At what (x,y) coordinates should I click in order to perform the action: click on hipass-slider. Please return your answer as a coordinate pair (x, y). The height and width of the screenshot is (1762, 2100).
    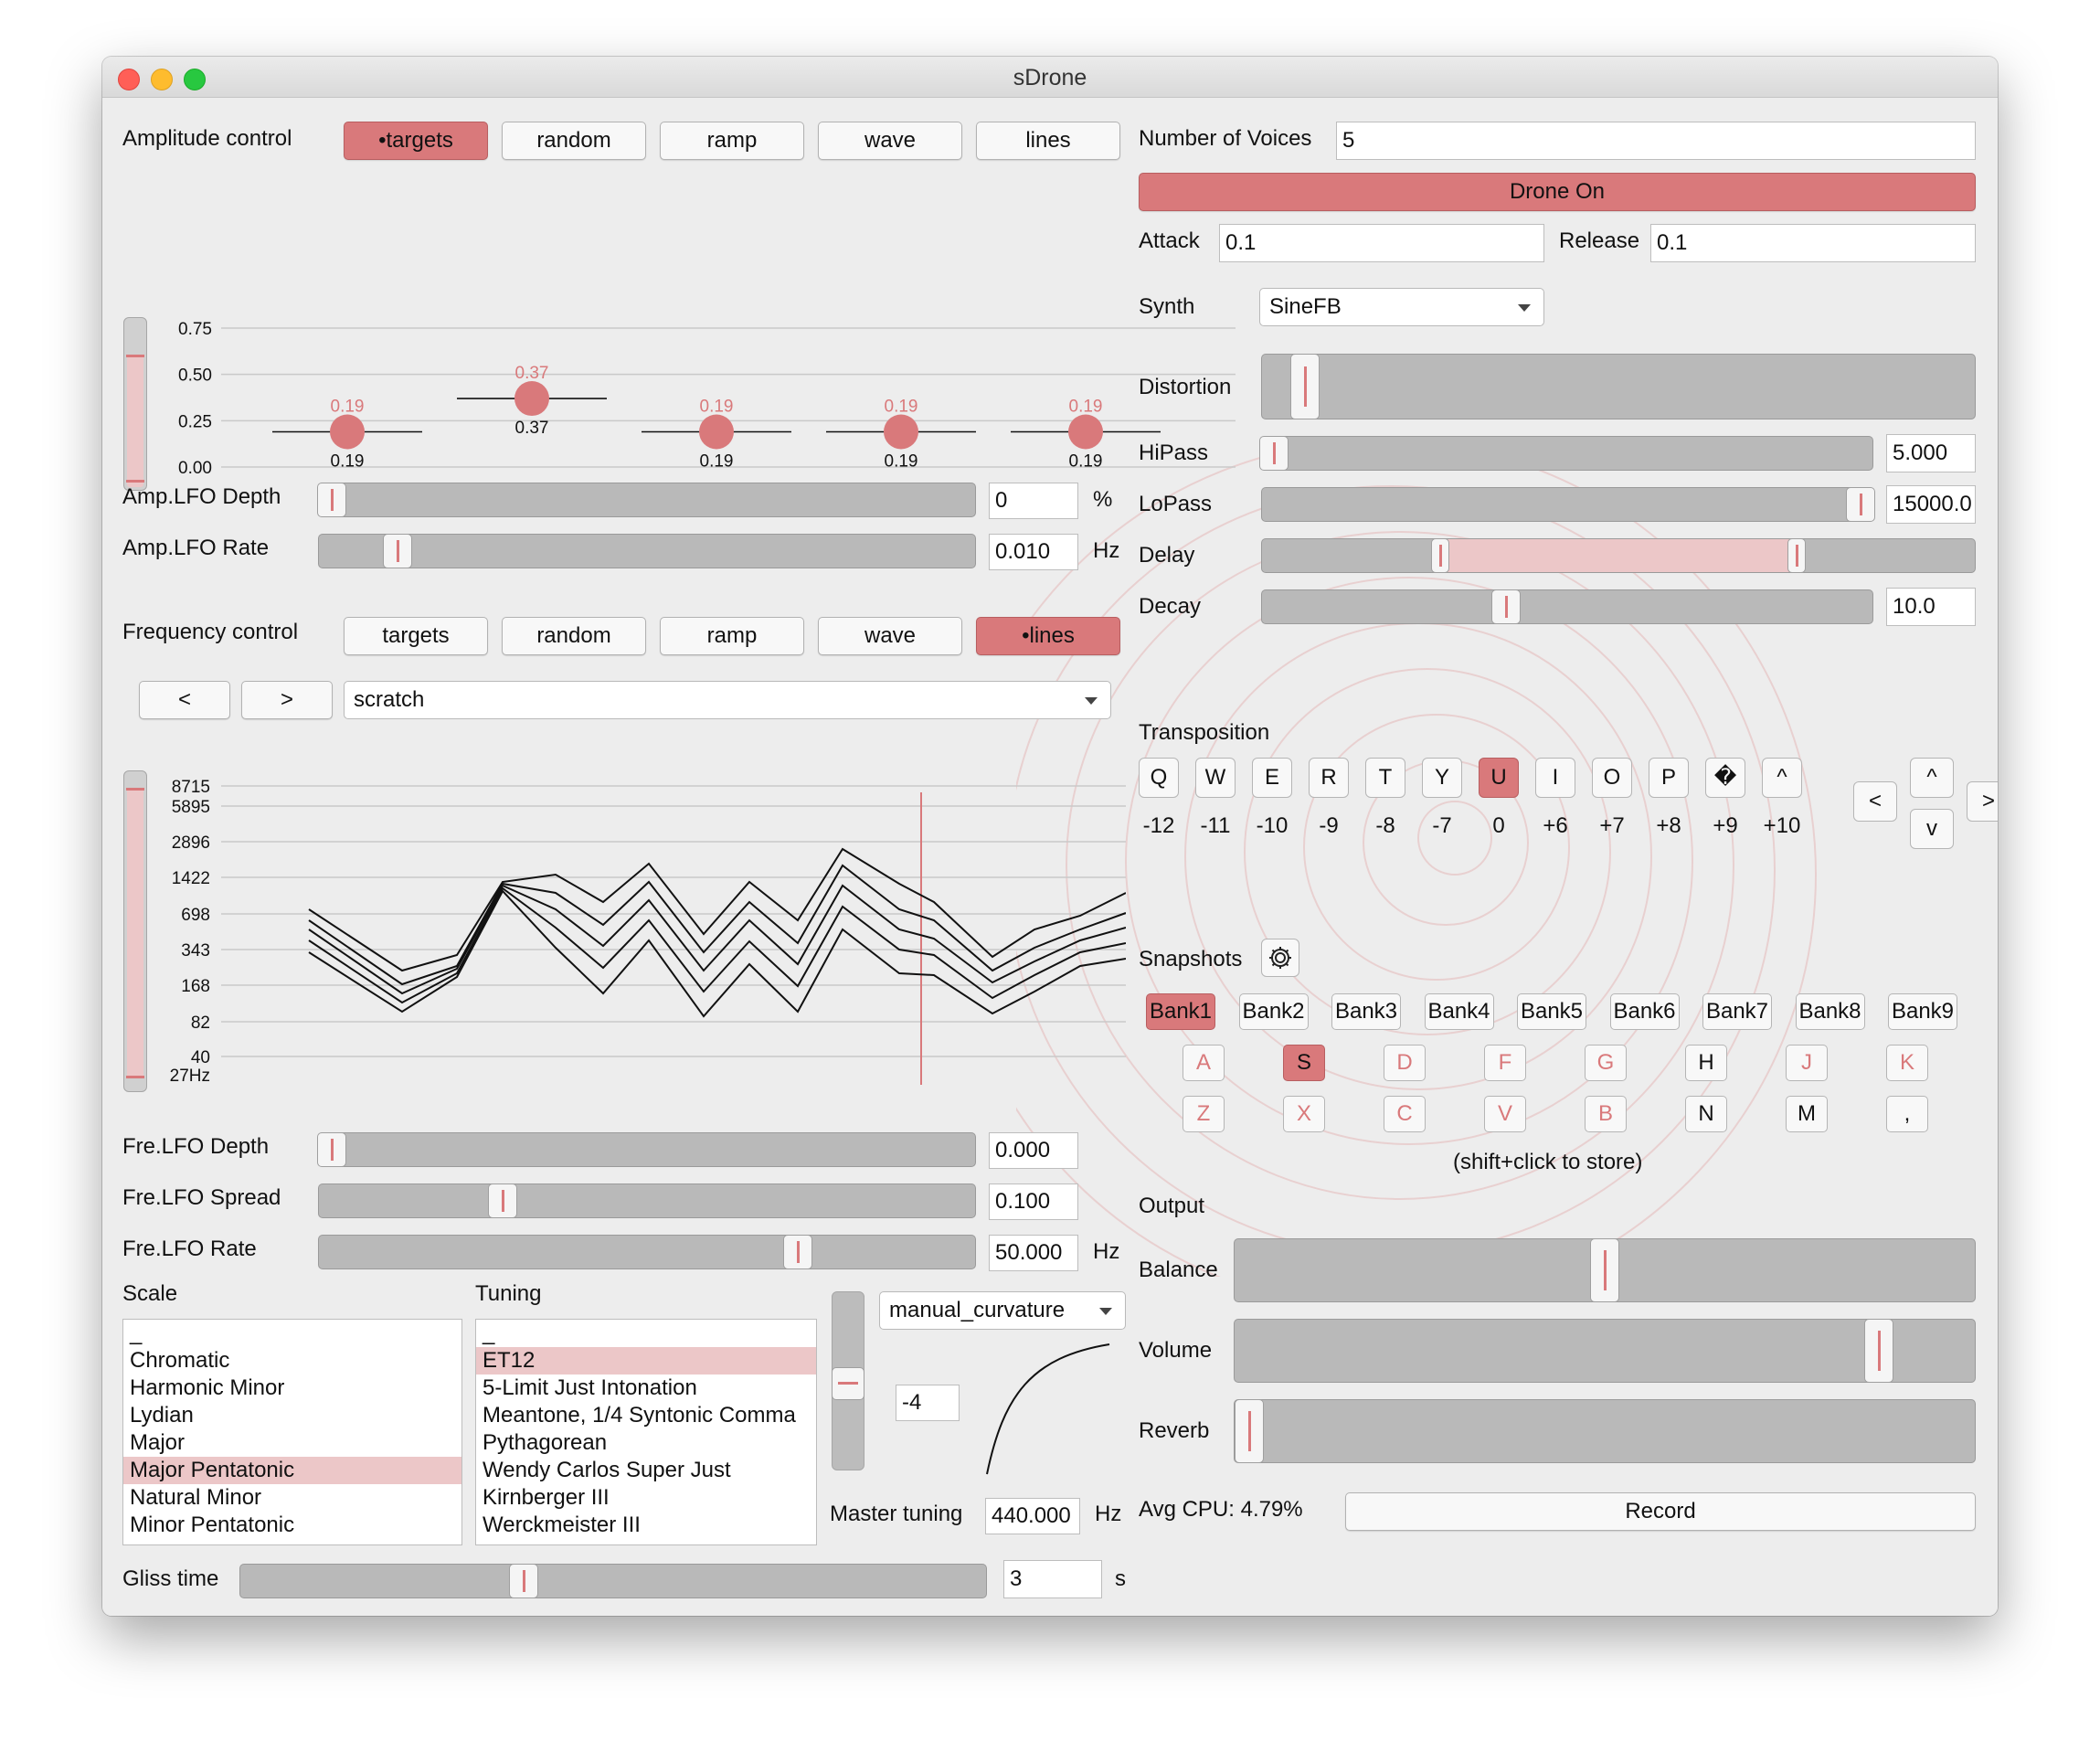
    Looking at the image, I should click on (1566, 453).